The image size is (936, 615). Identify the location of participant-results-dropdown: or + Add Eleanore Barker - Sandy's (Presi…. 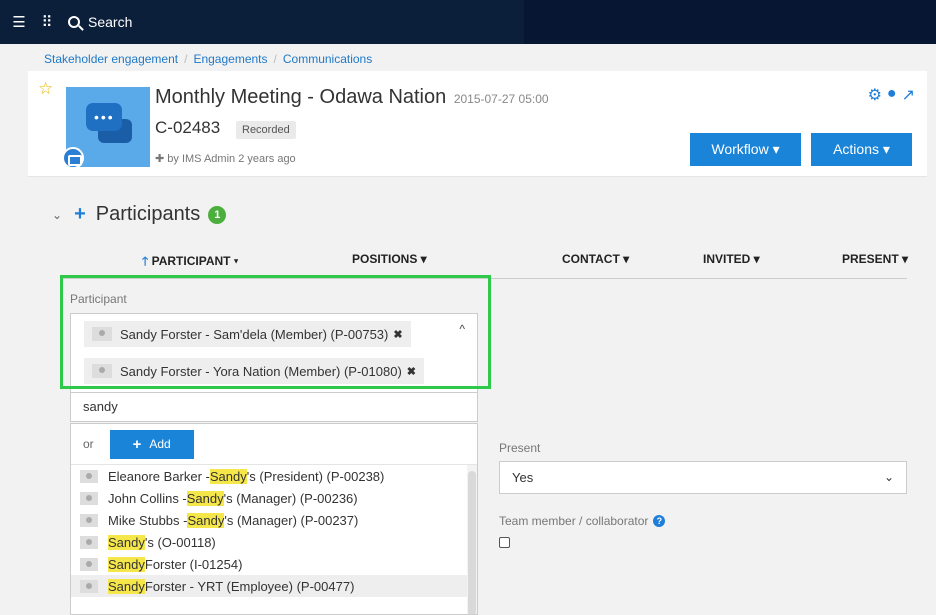
(274, 519).